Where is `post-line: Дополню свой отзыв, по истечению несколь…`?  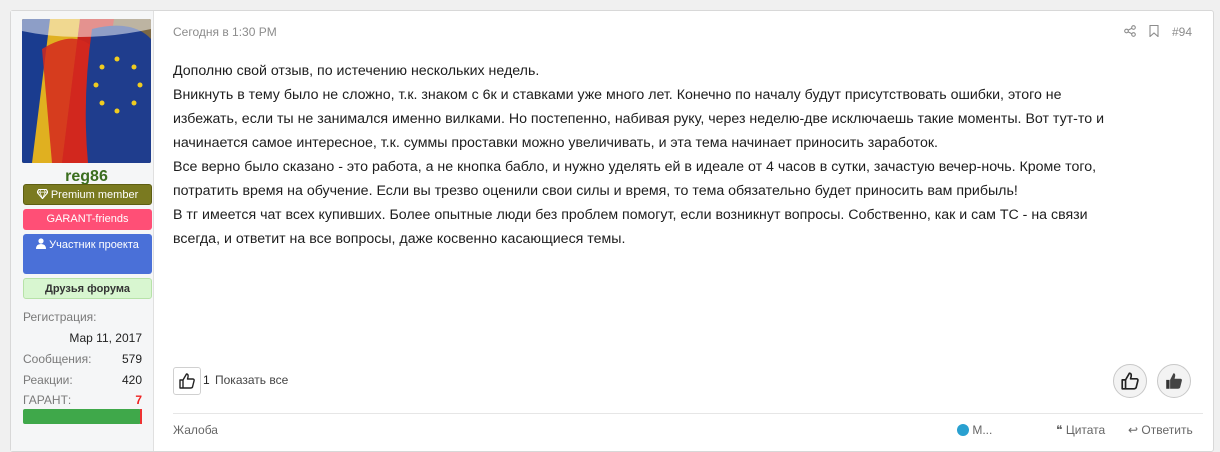 post-line: Дополню свой отзыв, по истечению несколь… is located at coordinates (356, 71).